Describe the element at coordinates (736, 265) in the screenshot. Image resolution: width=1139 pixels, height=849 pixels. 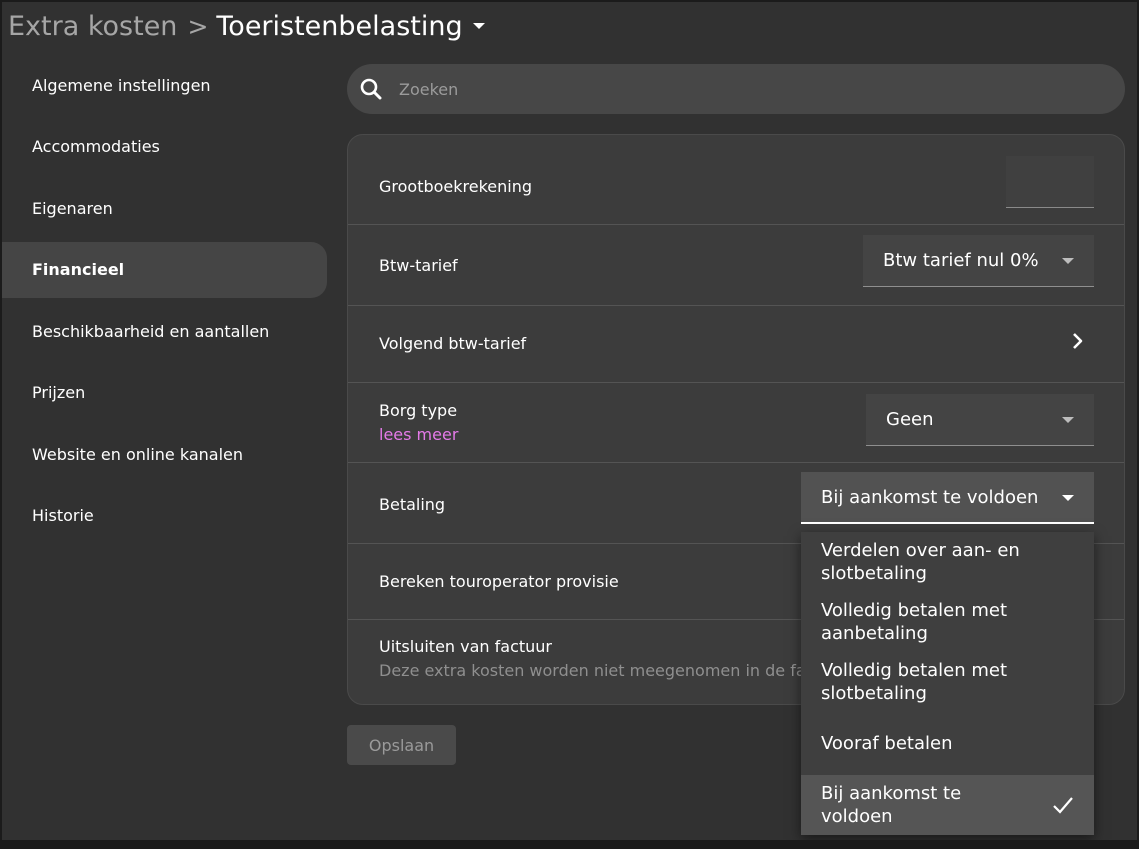
I see `row-btw-tarief: Btw-tarief Btw tarief nul 0%` at that location.